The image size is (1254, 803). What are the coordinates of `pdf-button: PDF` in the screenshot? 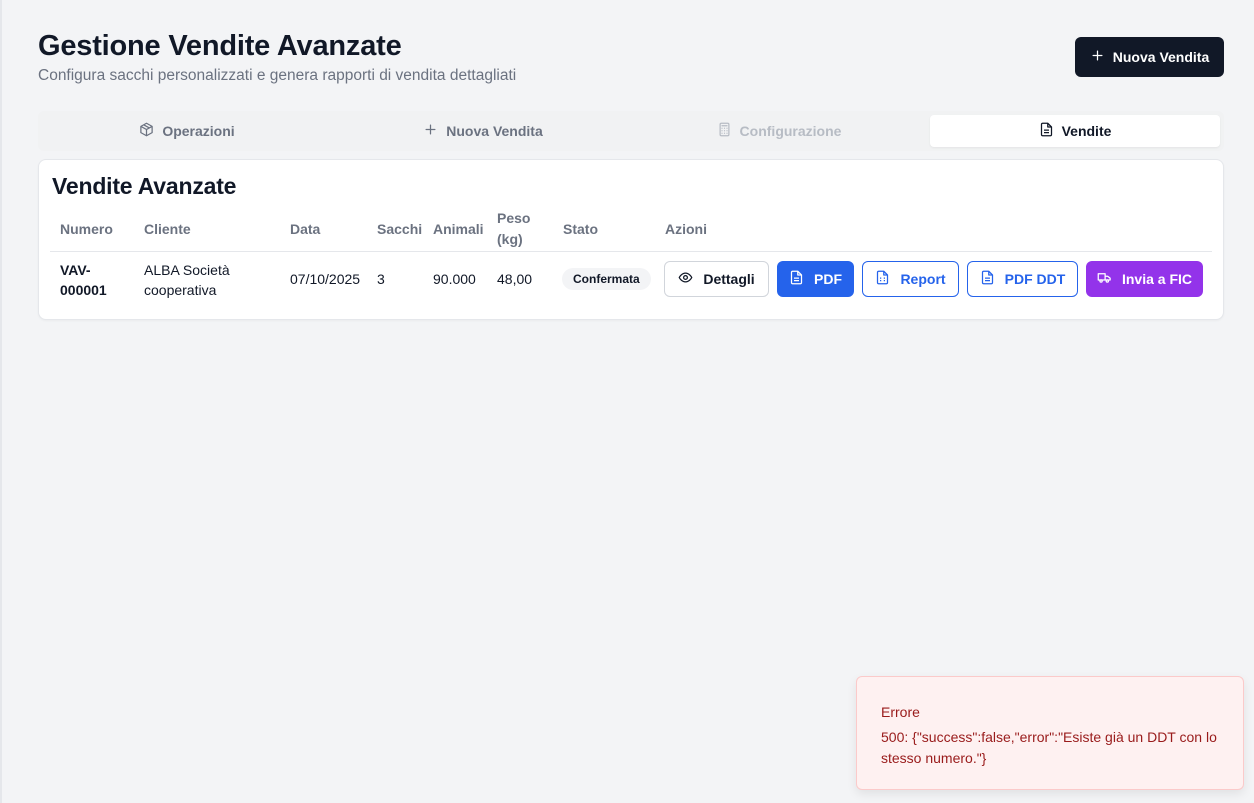 It's located at (815, 279).